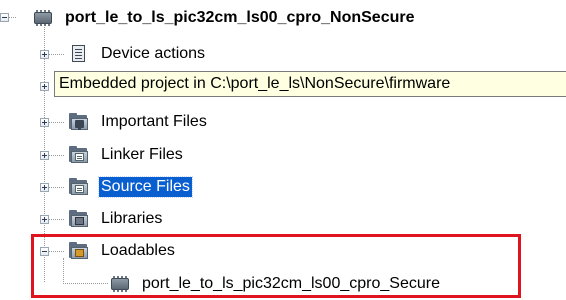  I want to click on expand-linker-files-icon, so click(44, 155).